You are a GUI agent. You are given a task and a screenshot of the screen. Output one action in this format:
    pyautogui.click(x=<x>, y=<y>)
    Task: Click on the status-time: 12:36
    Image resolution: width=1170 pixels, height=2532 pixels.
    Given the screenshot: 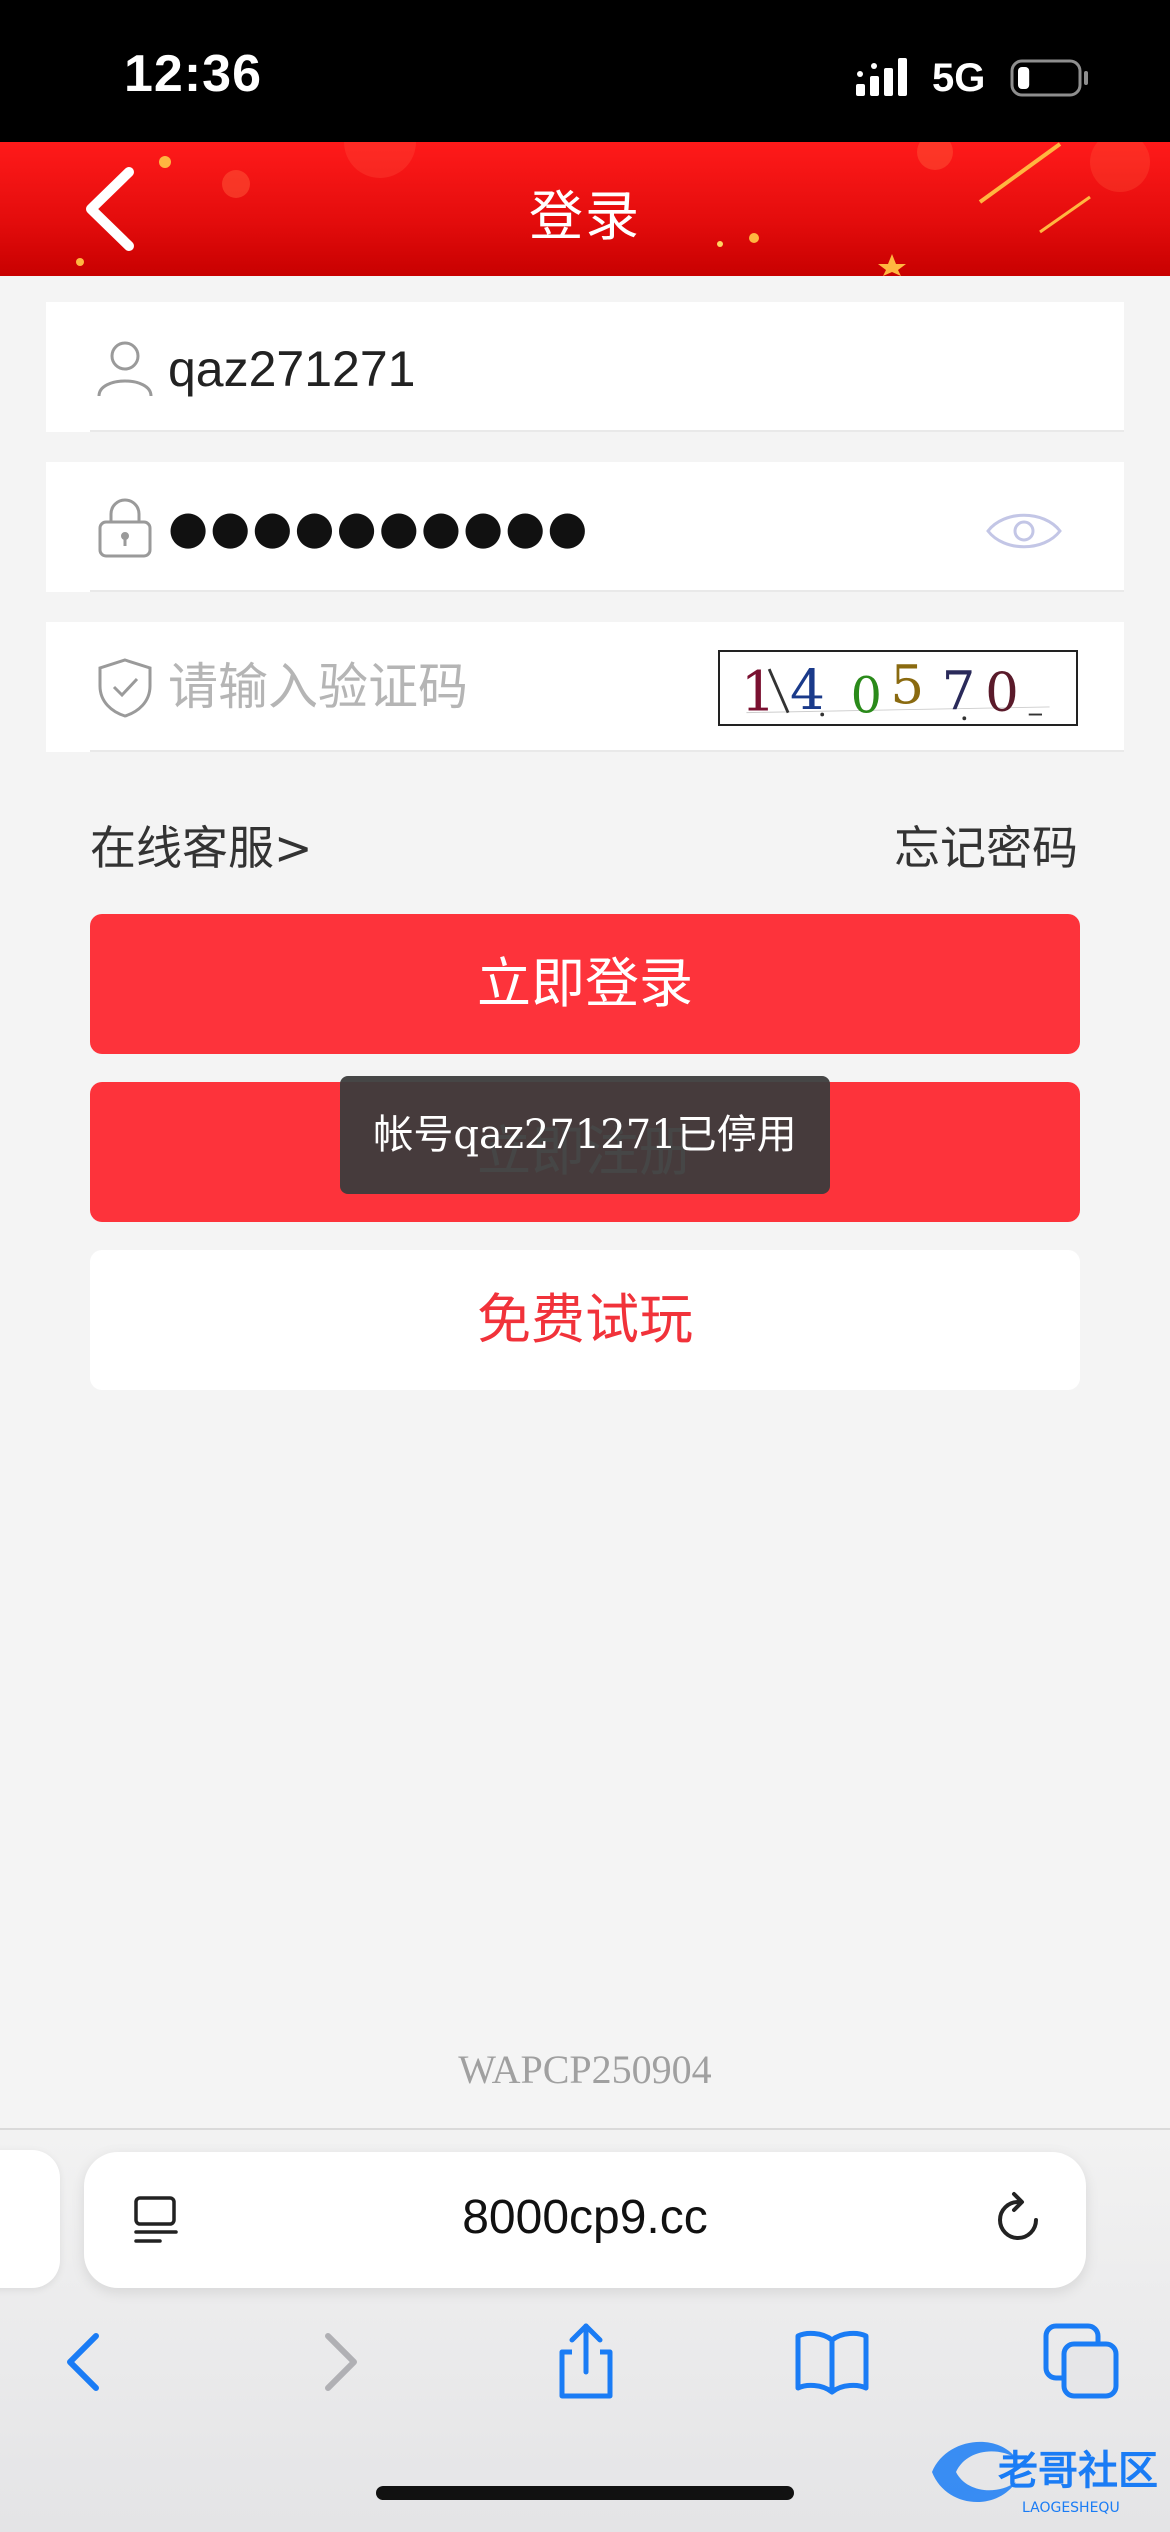 What is the action you would take?
    pyautogui.click(x=193, y=74)
    